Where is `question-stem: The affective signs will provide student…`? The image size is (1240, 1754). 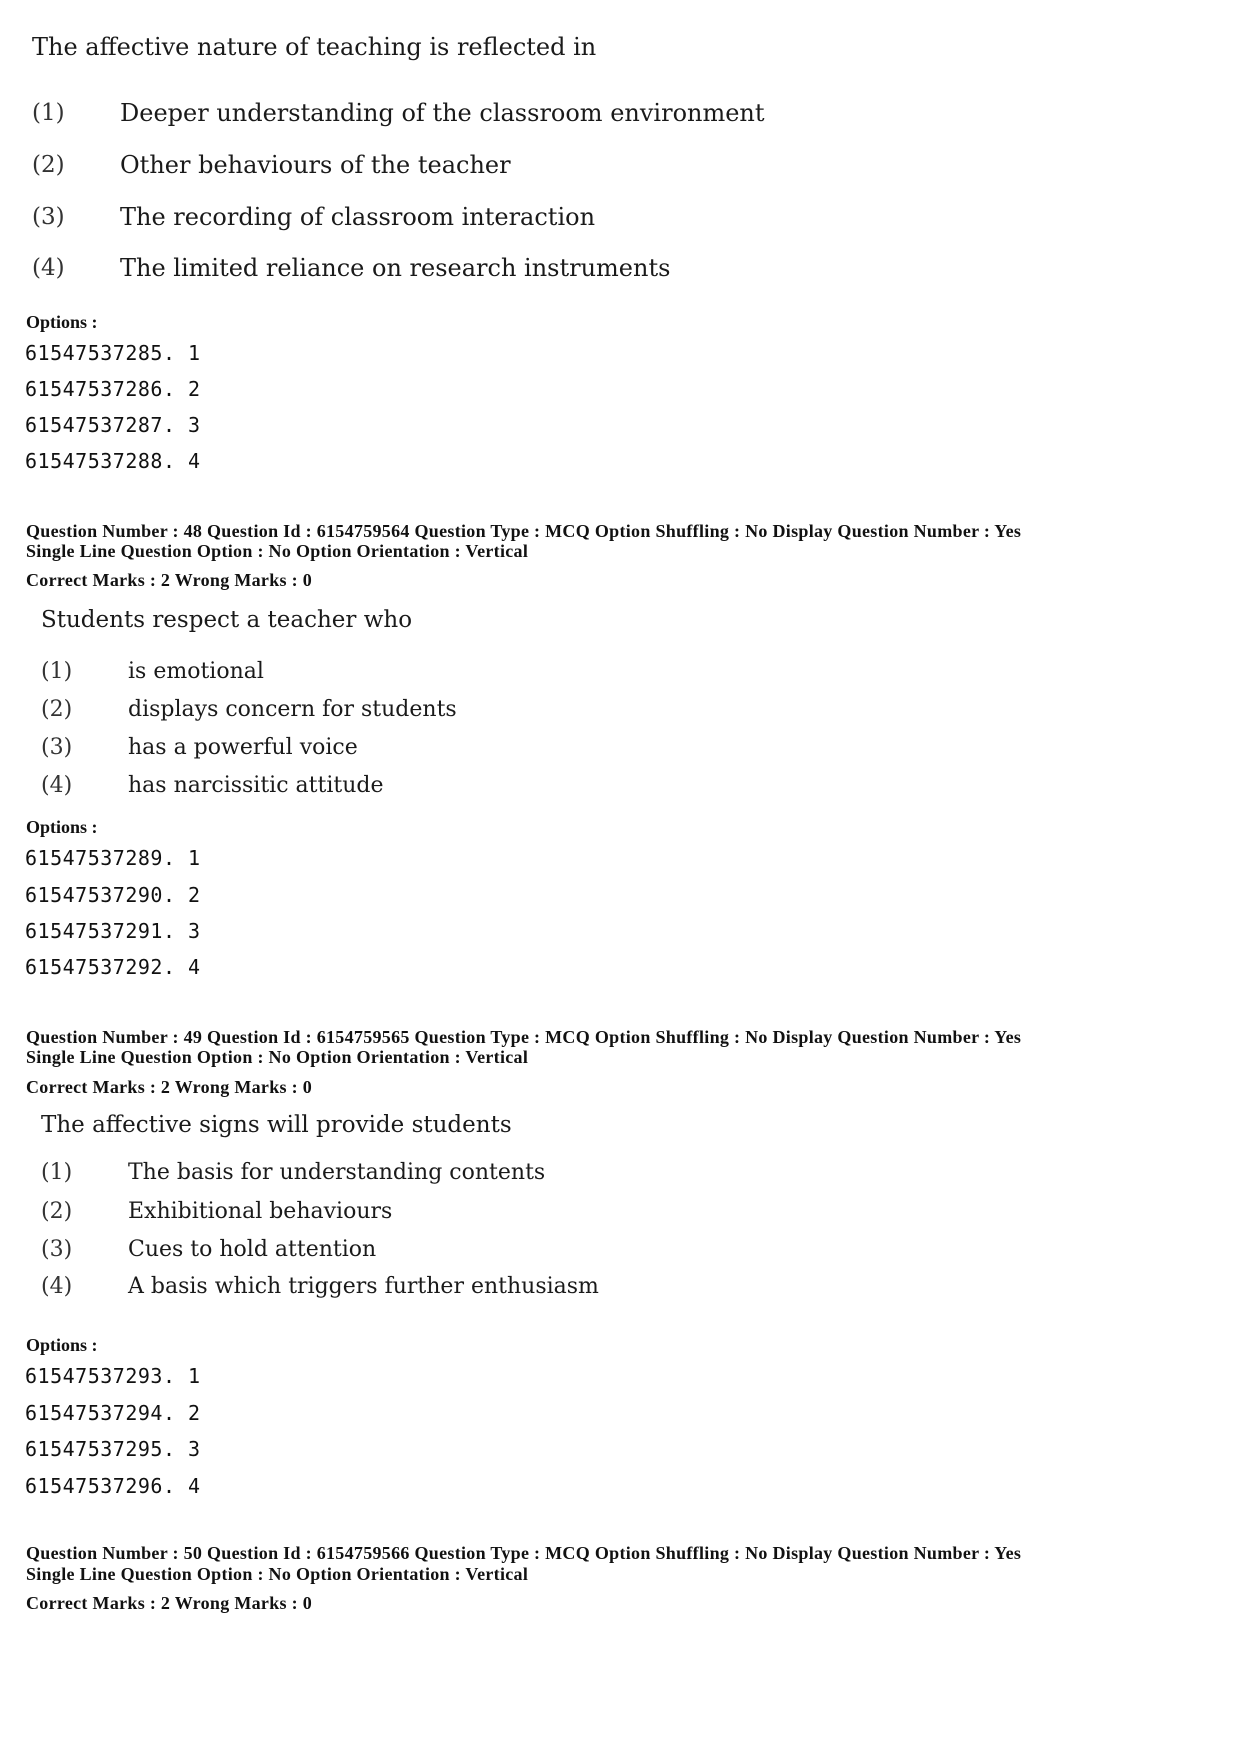 question-stem: The affective signs will provide student… is located at coordinates (276, 1125).